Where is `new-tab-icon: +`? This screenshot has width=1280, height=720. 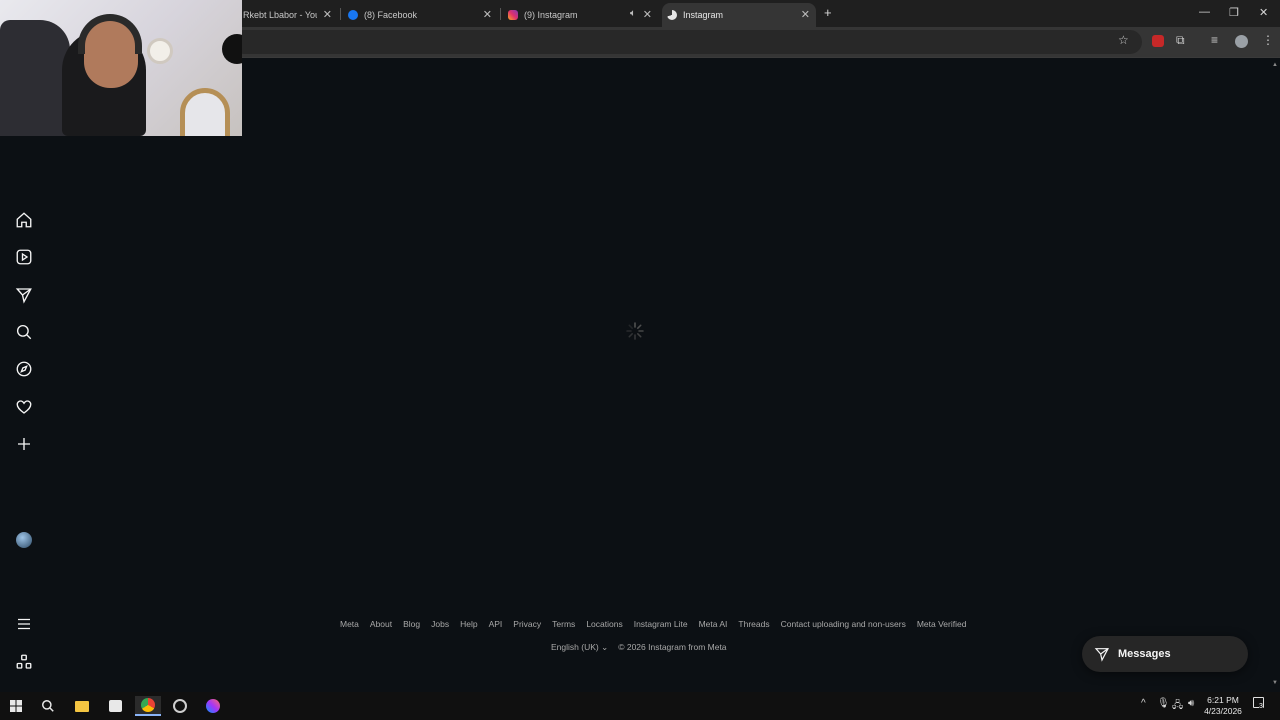 new-tab-icon: + is located at coordinates (828, 12).